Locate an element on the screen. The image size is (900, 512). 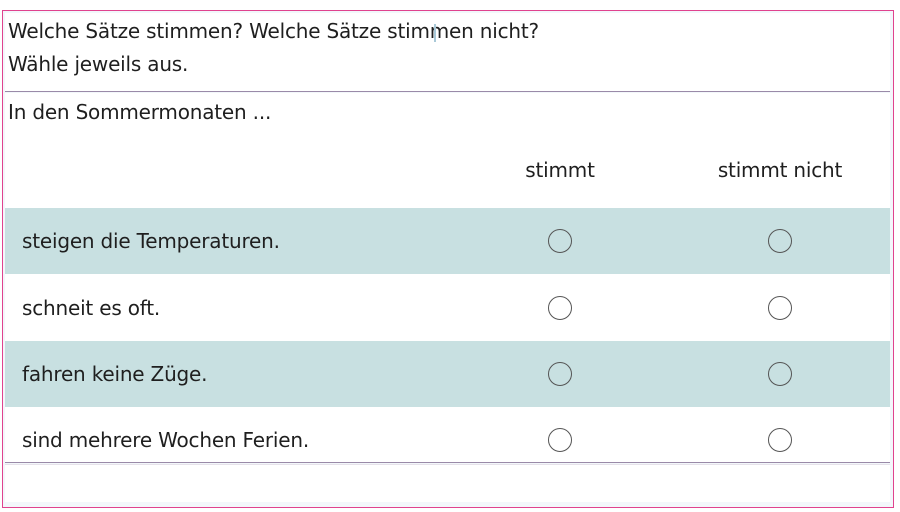
table-row: schneit es oft. is located at coordinates (447, 308).